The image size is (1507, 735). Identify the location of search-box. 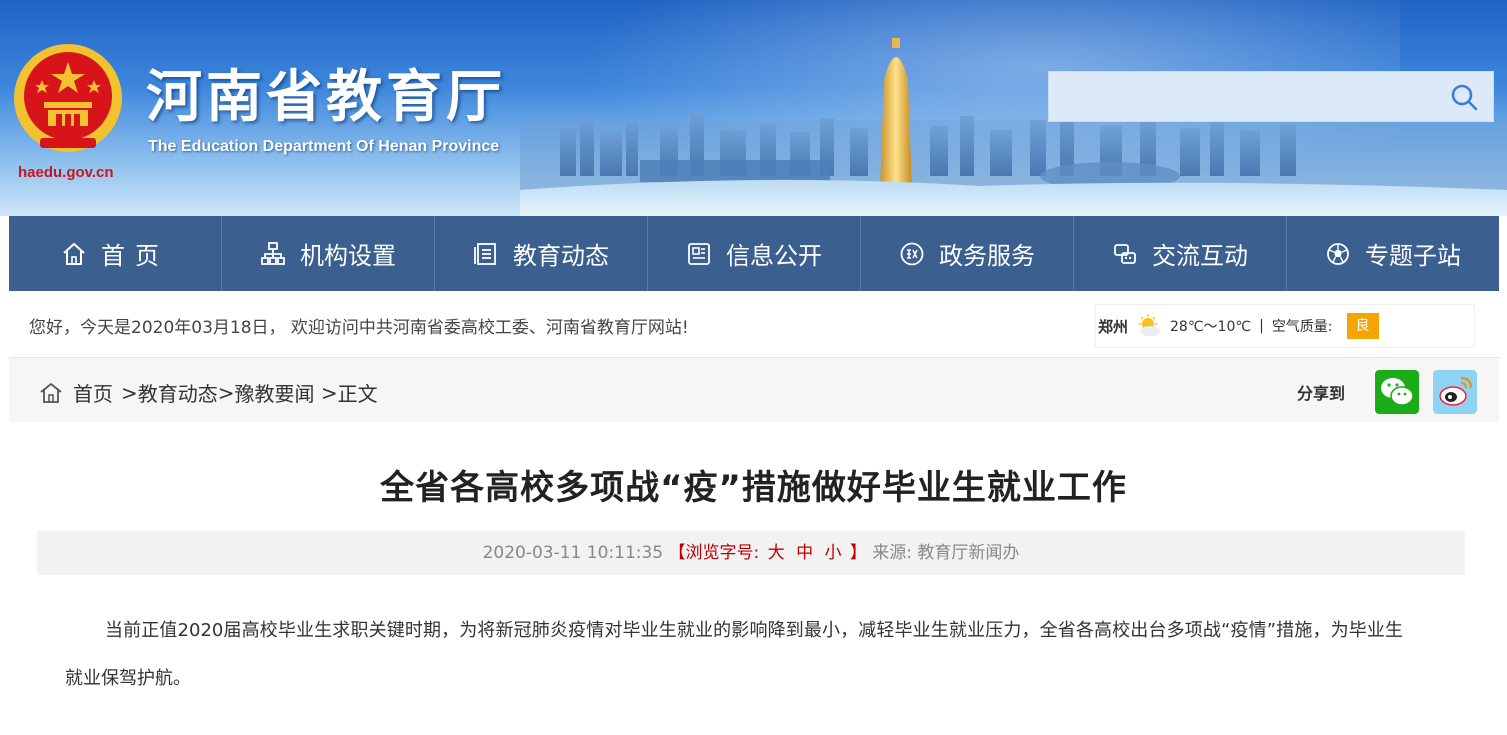
(1271, 96).